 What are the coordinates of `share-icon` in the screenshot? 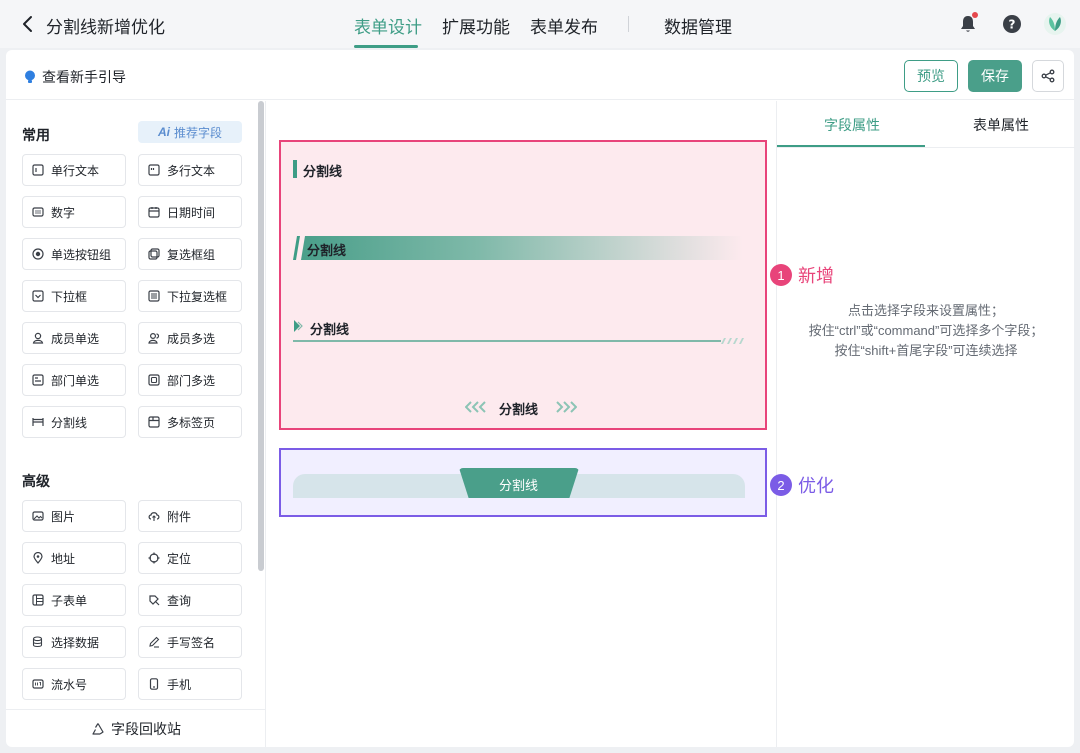 It's located at (1048, 76).